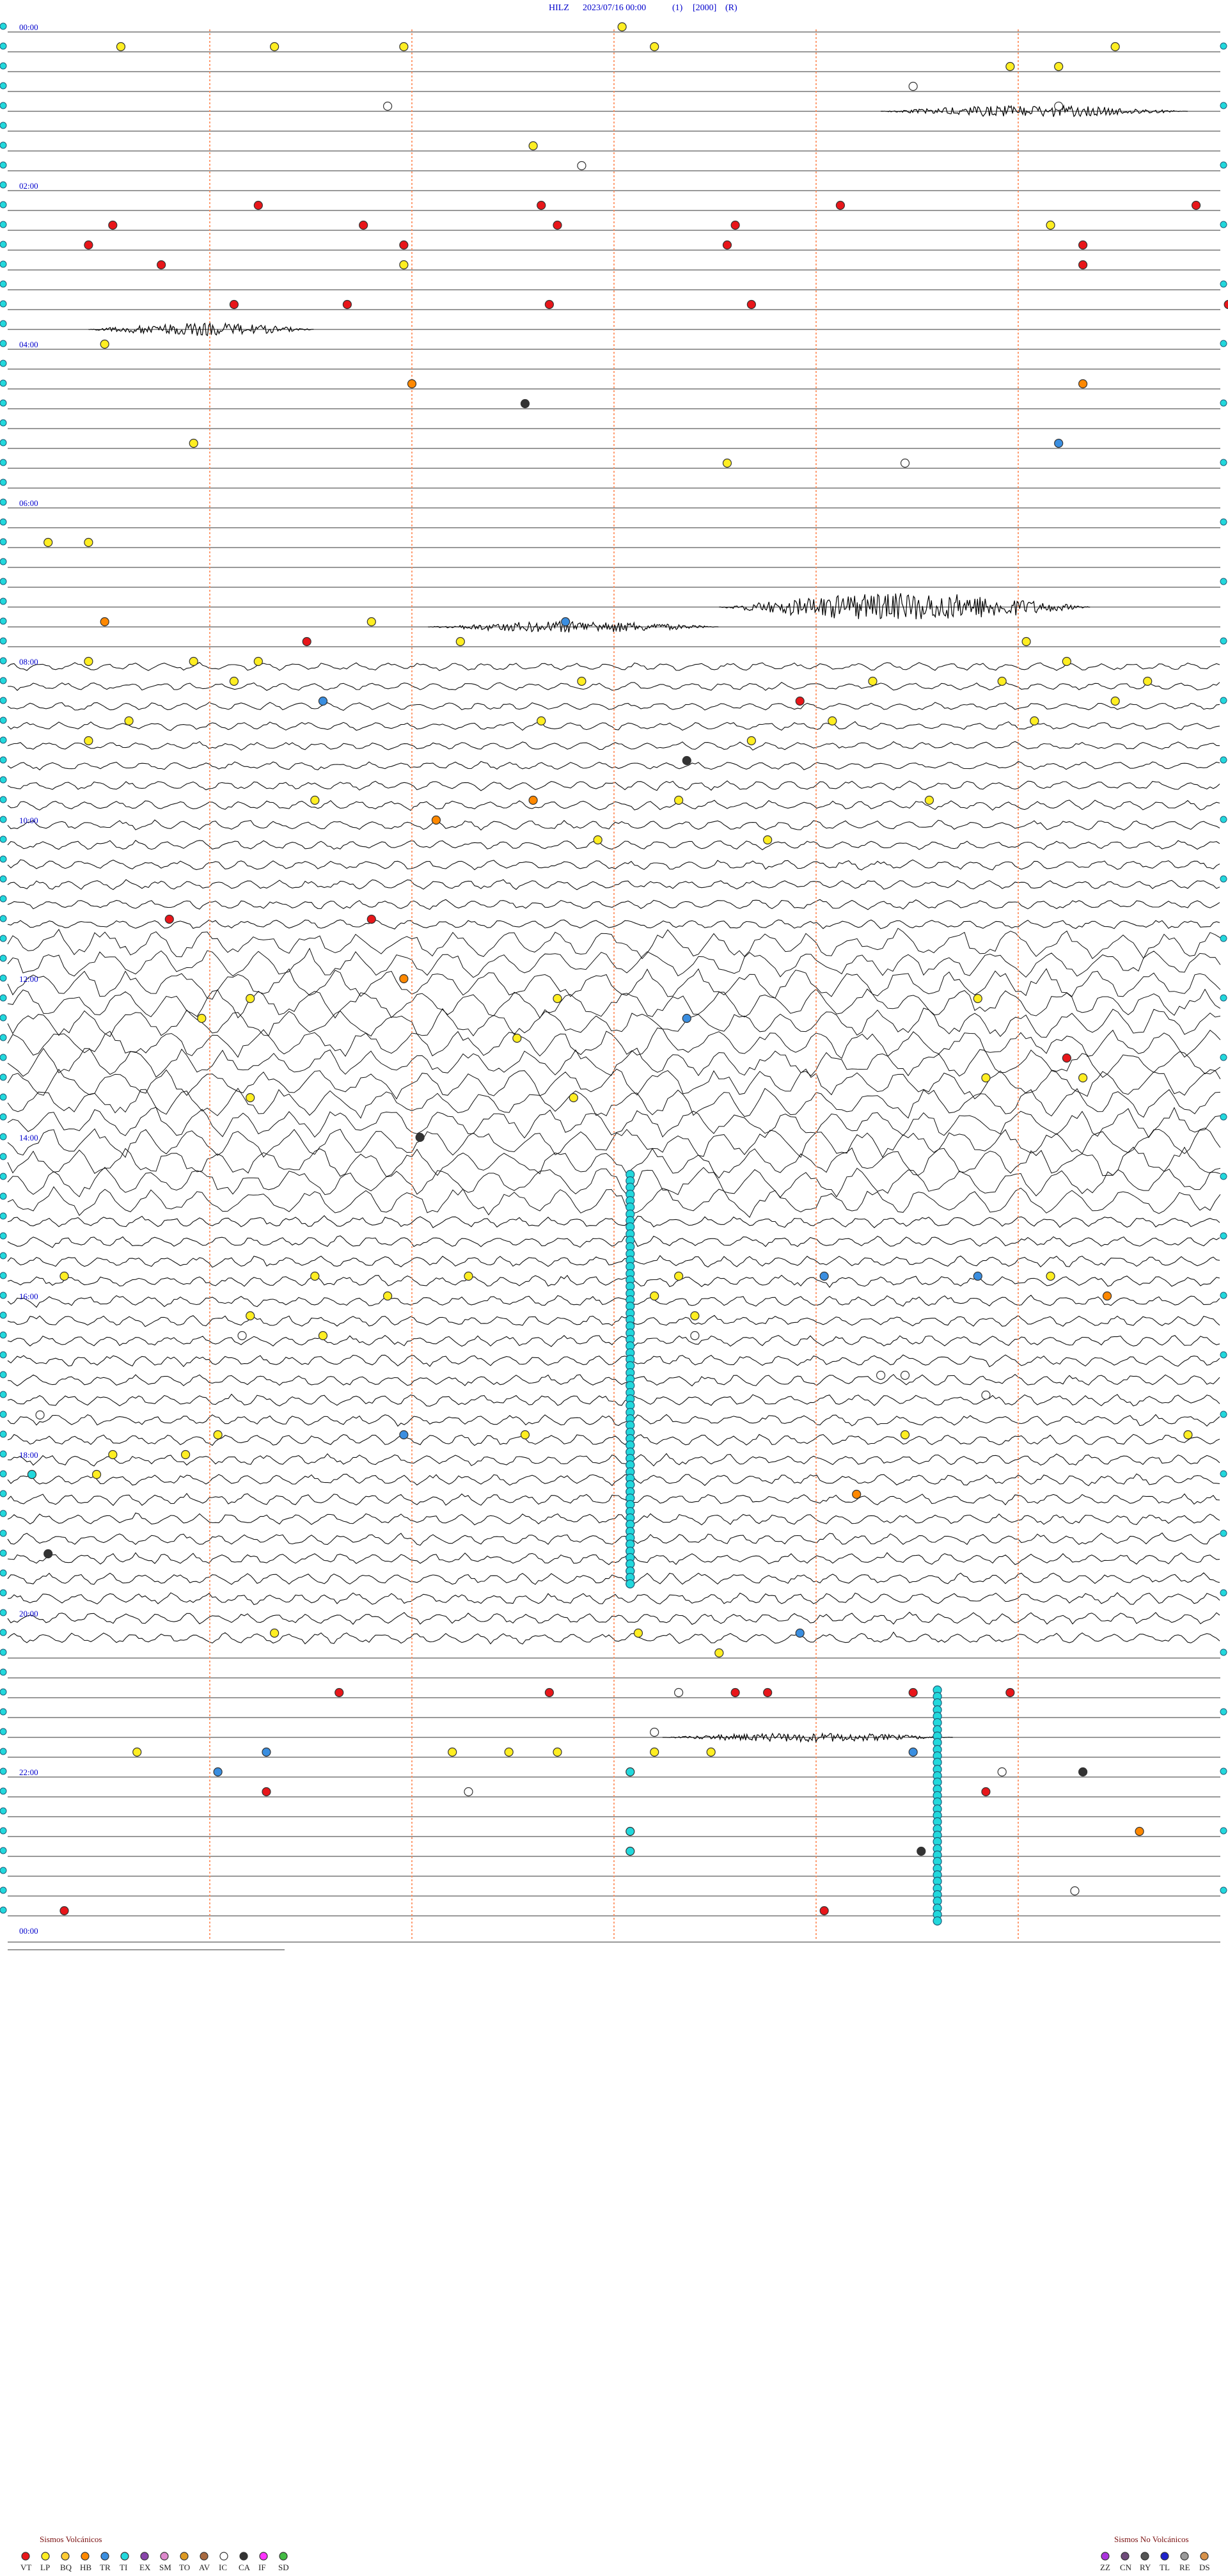 The image size is (1228, 2576). What do you see at coordinates (28, 820) in the screenshot?
I see `hour-label: 10:00` at bounding box center [28, 820].